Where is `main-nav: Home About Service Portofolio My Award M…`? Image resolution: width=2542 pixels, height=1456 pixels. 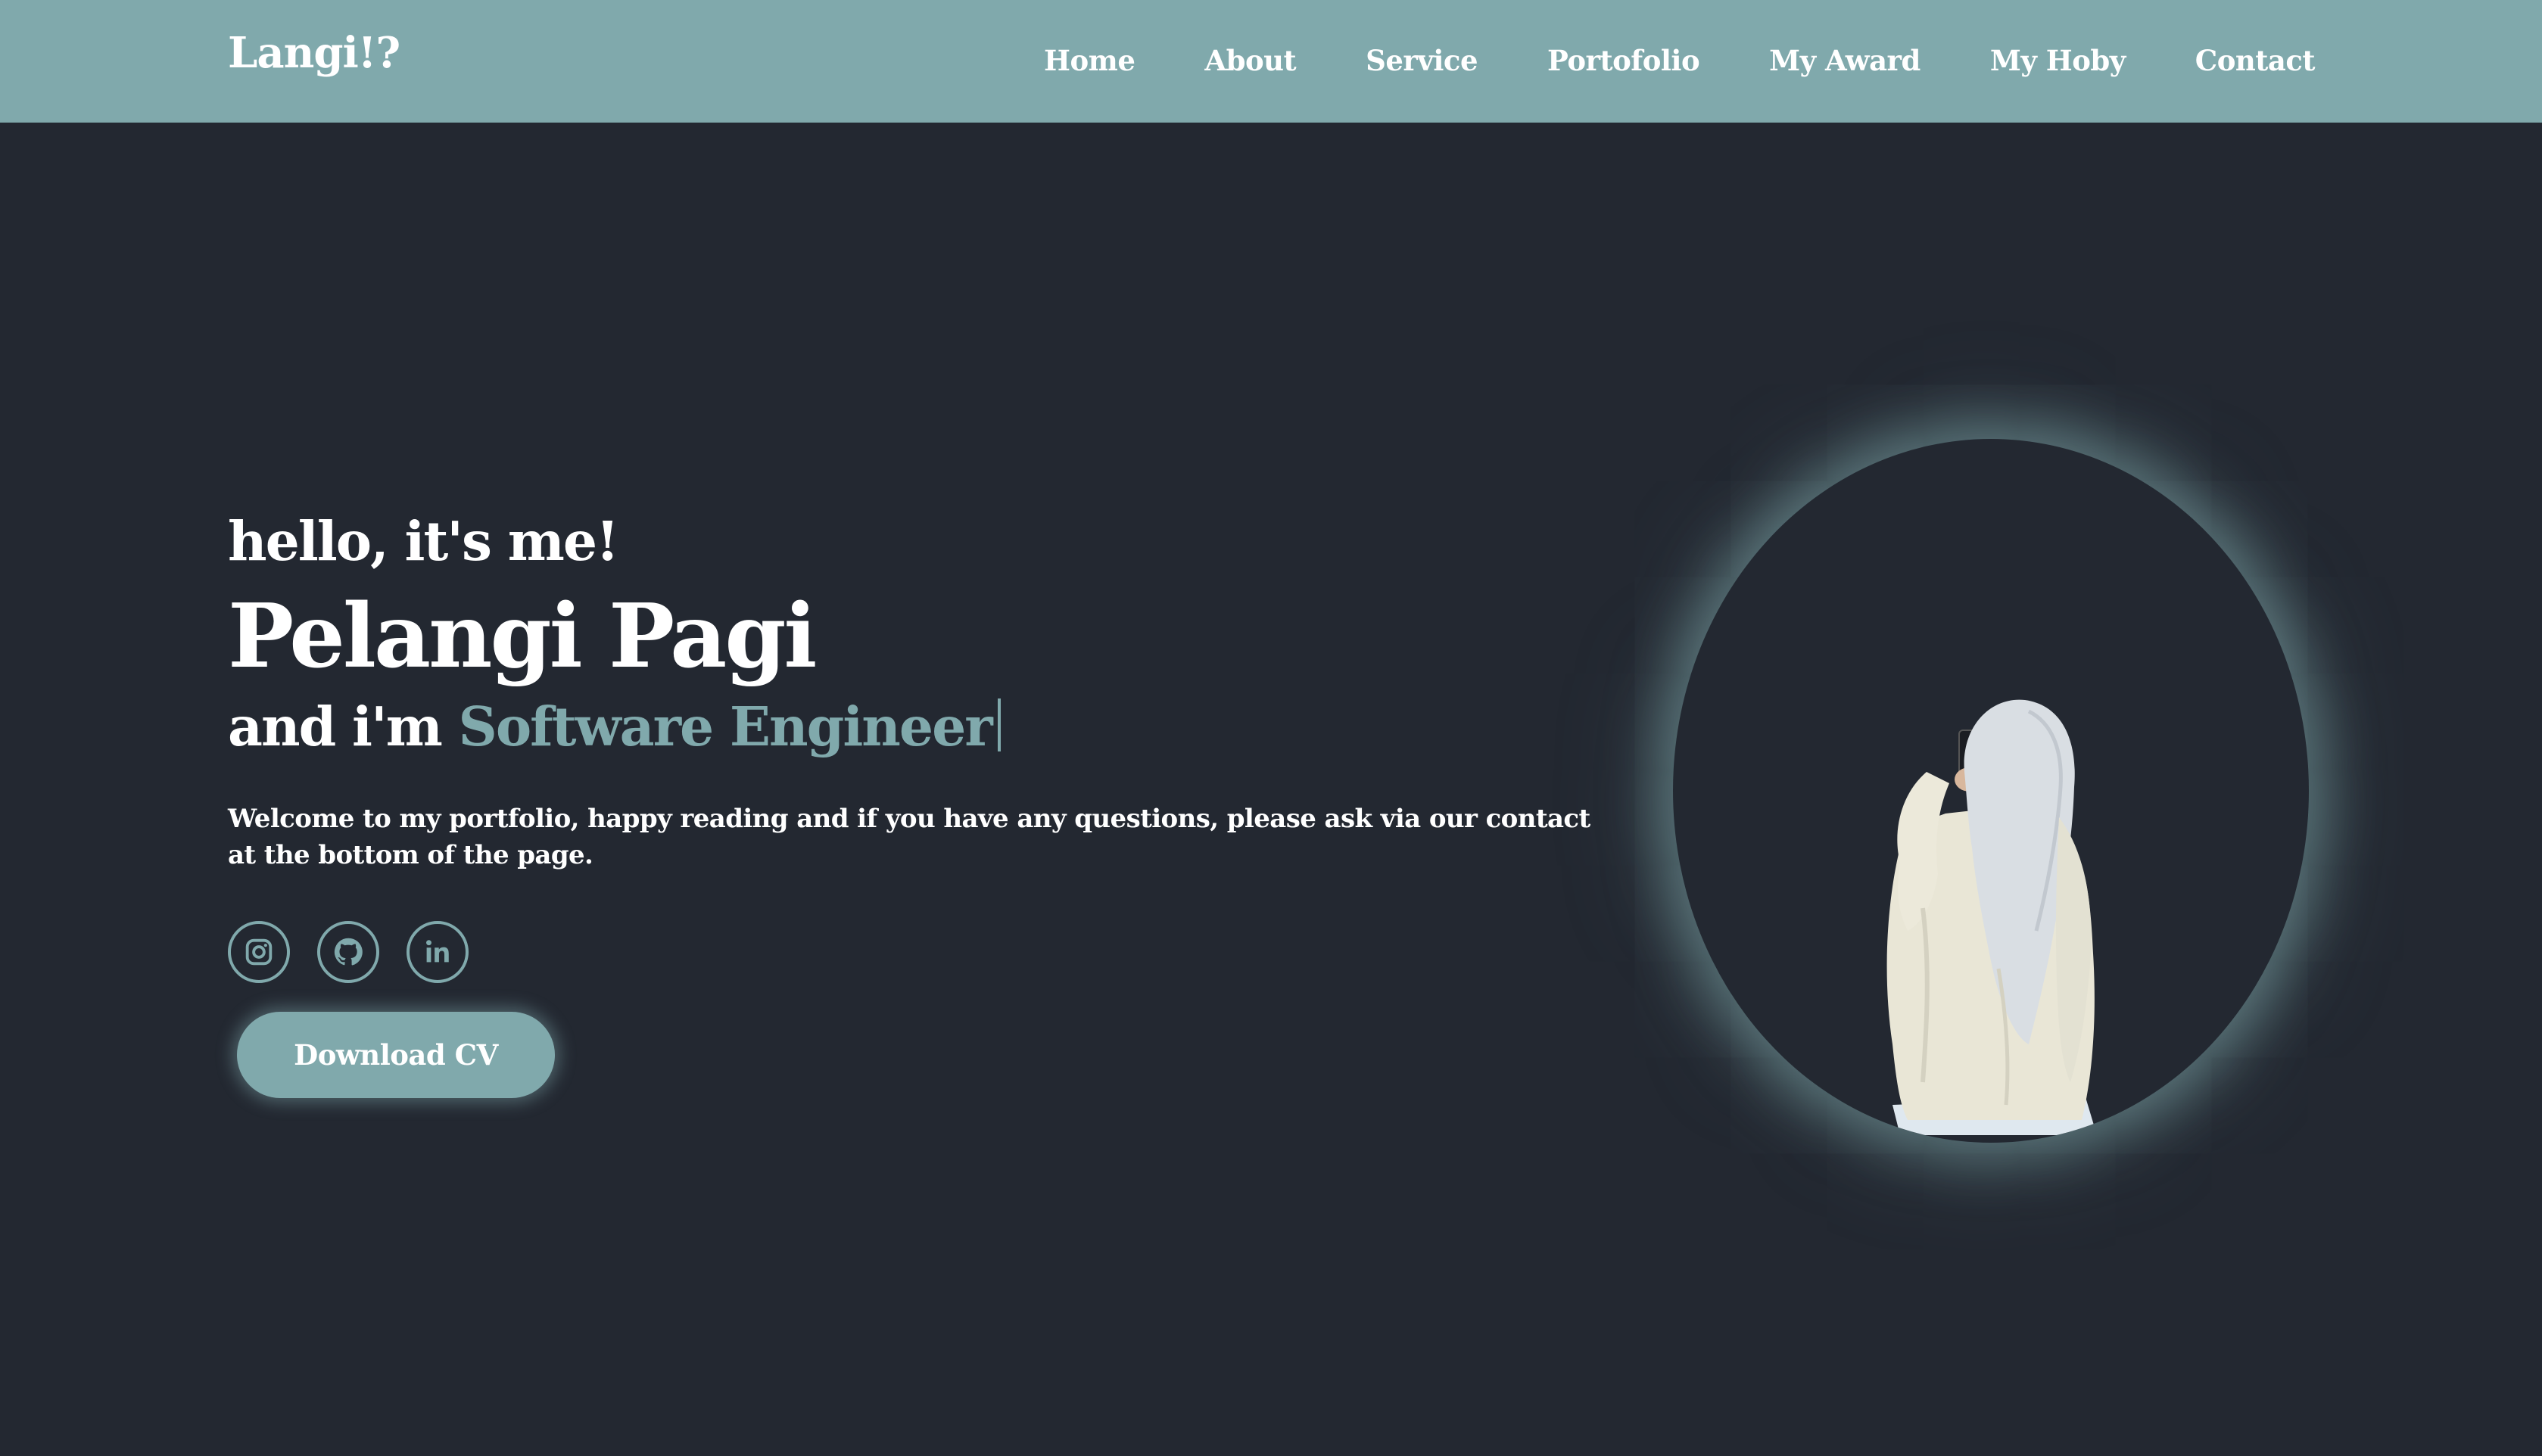
main-nav: Home About Service Portofolio My Award M… is located at coordinates (1679, 62).